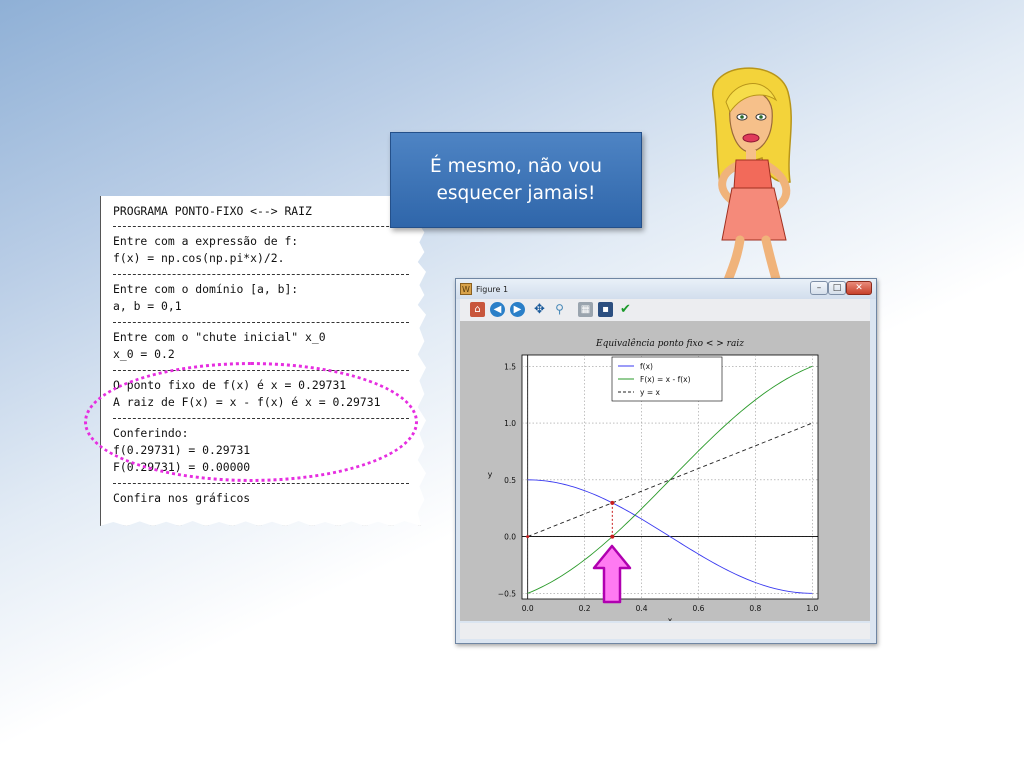 The width and height of the screenshot is (1024, 768). What do you see at coordinates (528, 608) in the screenshot?
I see `x-tick-label: 0.0` at bounding box center [528, 608].